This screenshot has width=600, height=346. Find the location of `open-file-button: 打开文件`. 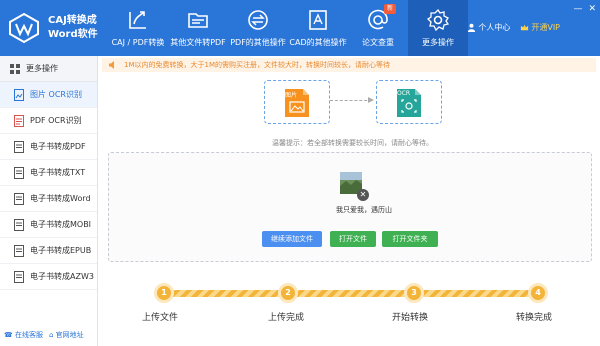

open-file-button: 打开文件 is located at coordinates (353, 239).